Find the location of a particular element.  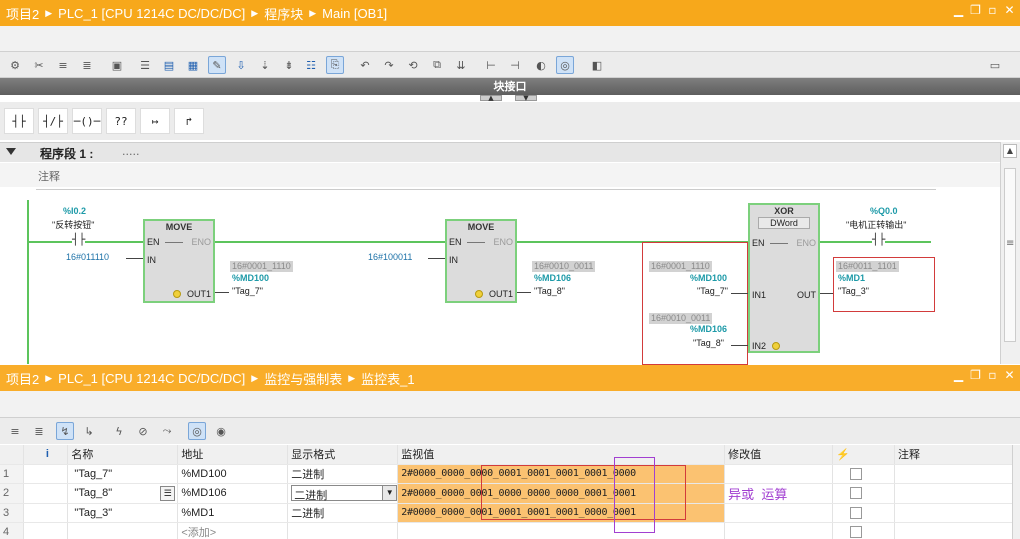

tag-select-icon: ☰ is located at coordinates (168, 493).